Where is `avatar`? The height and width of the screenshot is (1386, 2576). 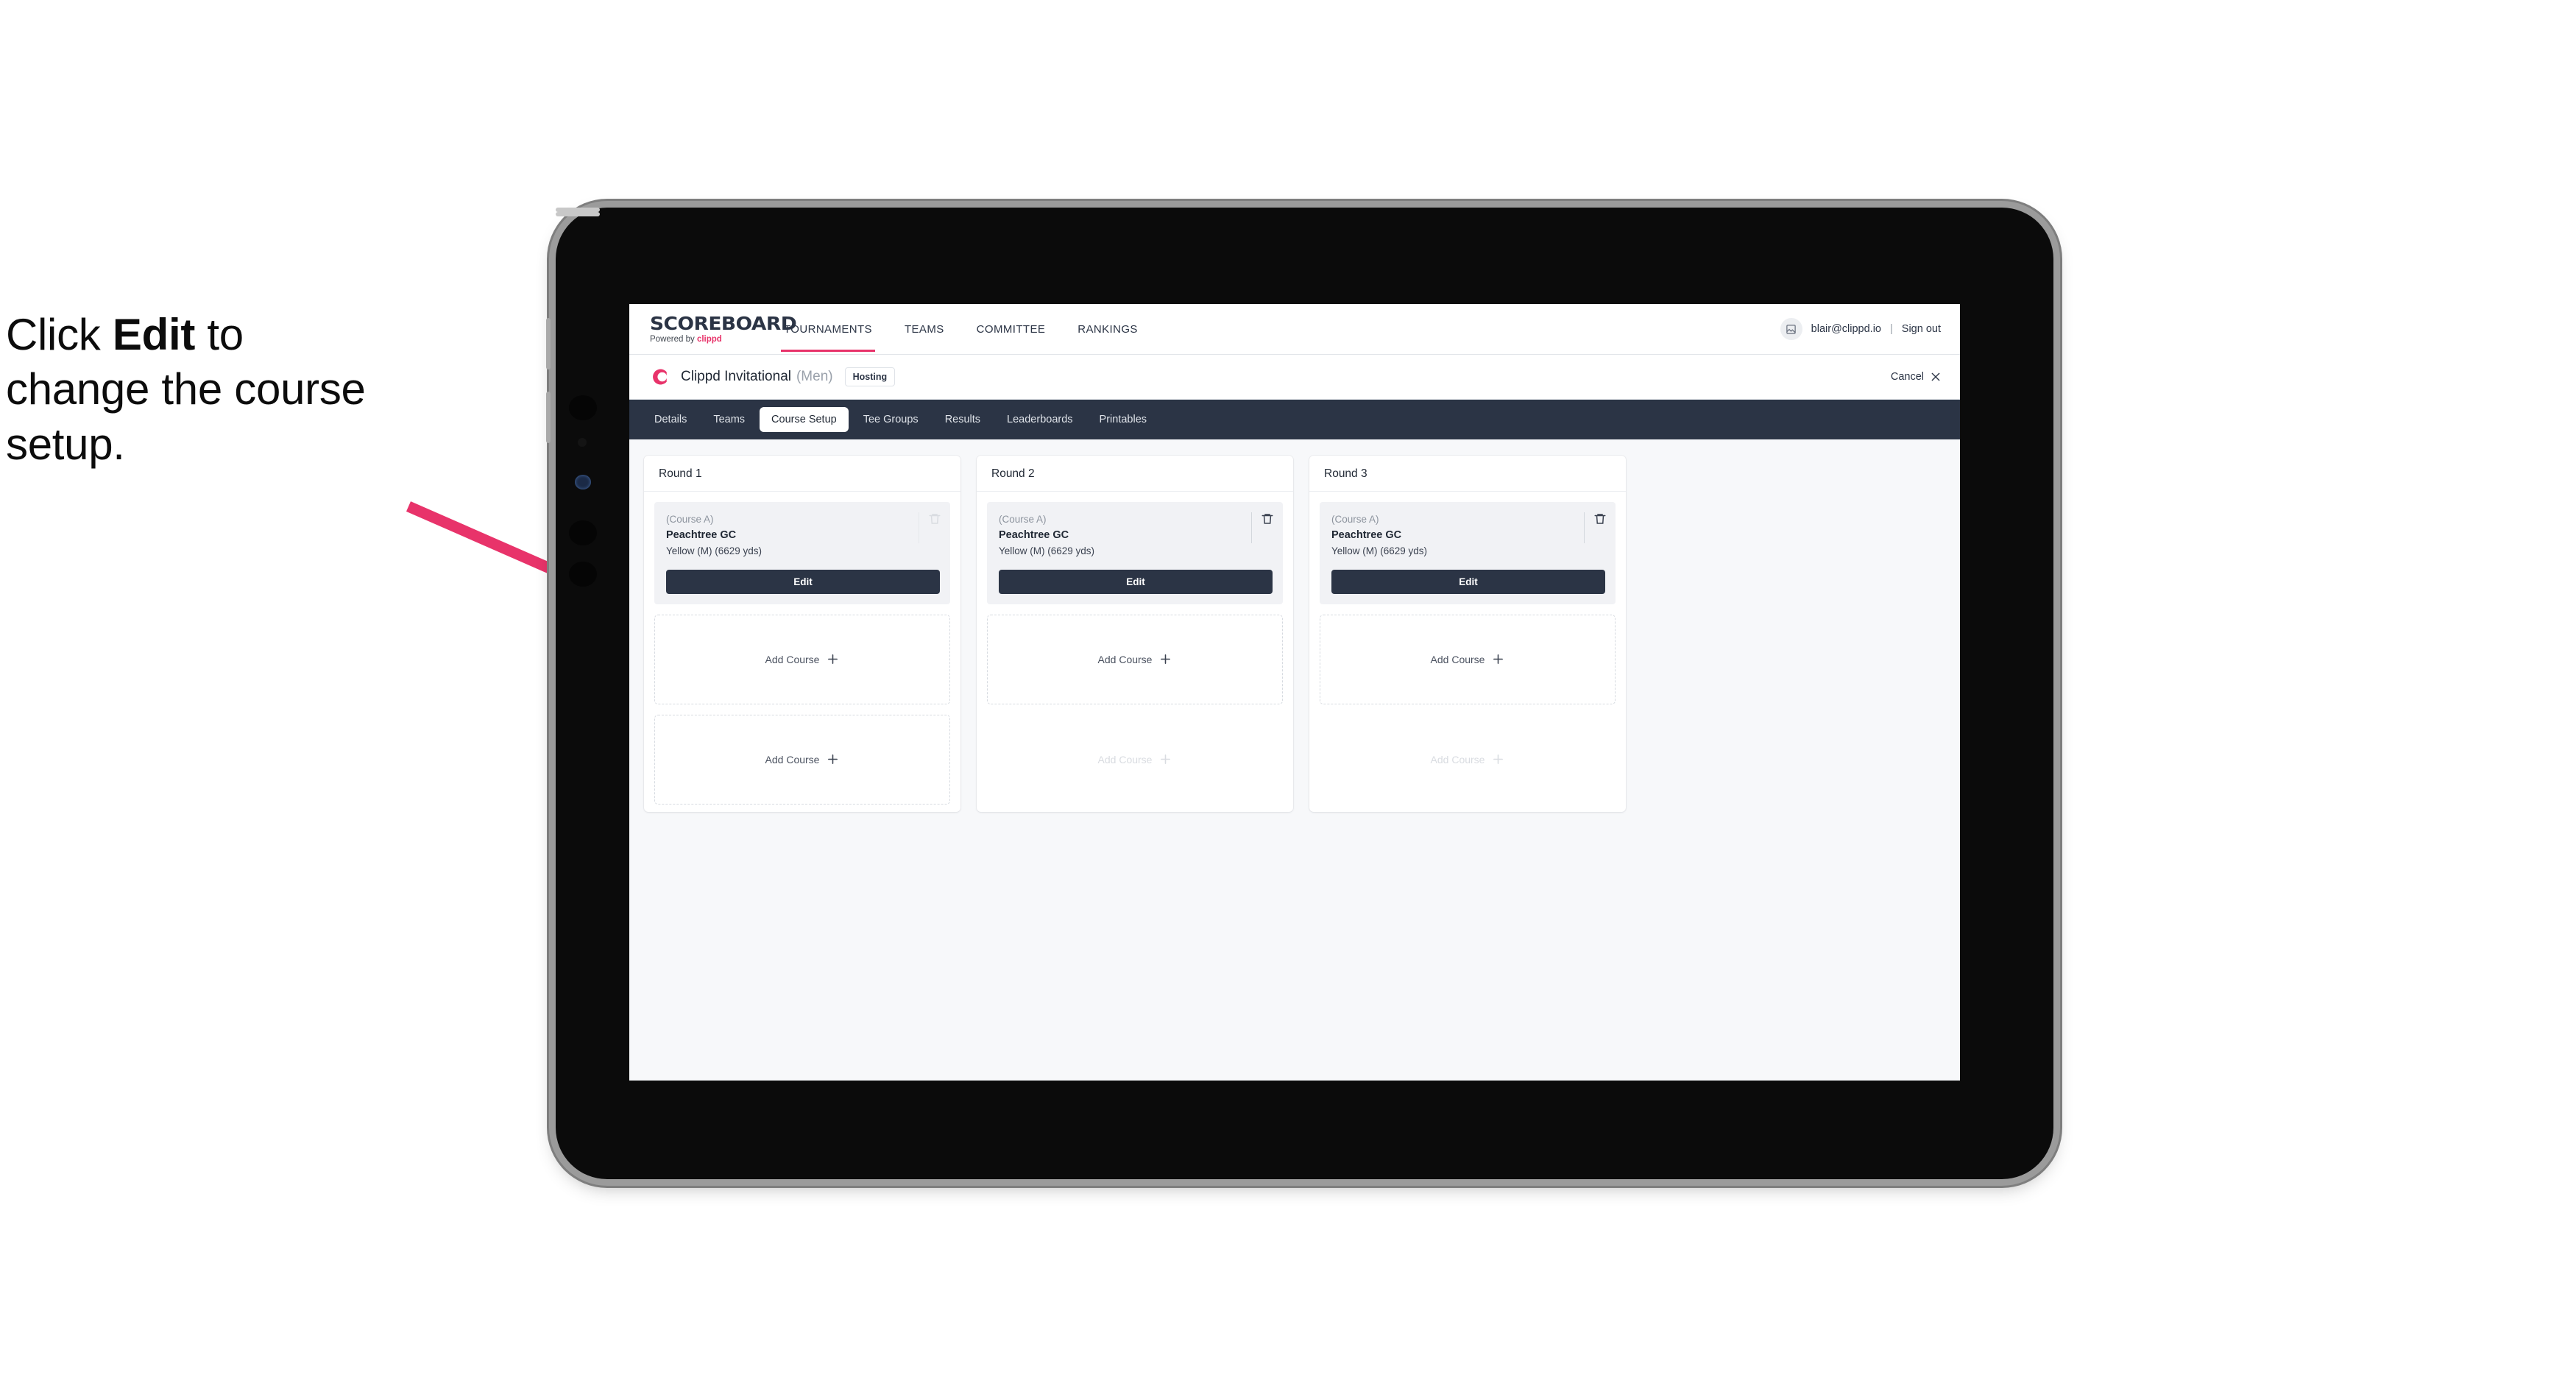
avatar is located at coordinates (1791, 329).